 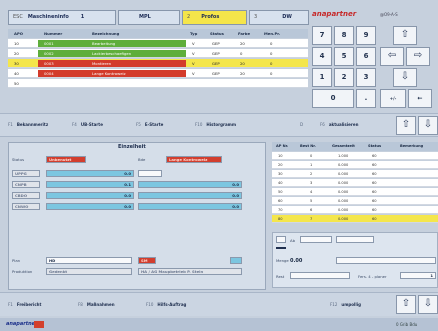 What do you see at coordinates (62, 17) in the screenshot?
I see `tab-maschineninfo: ESC Maschineninfo 1` at bounding box center [62, 17].